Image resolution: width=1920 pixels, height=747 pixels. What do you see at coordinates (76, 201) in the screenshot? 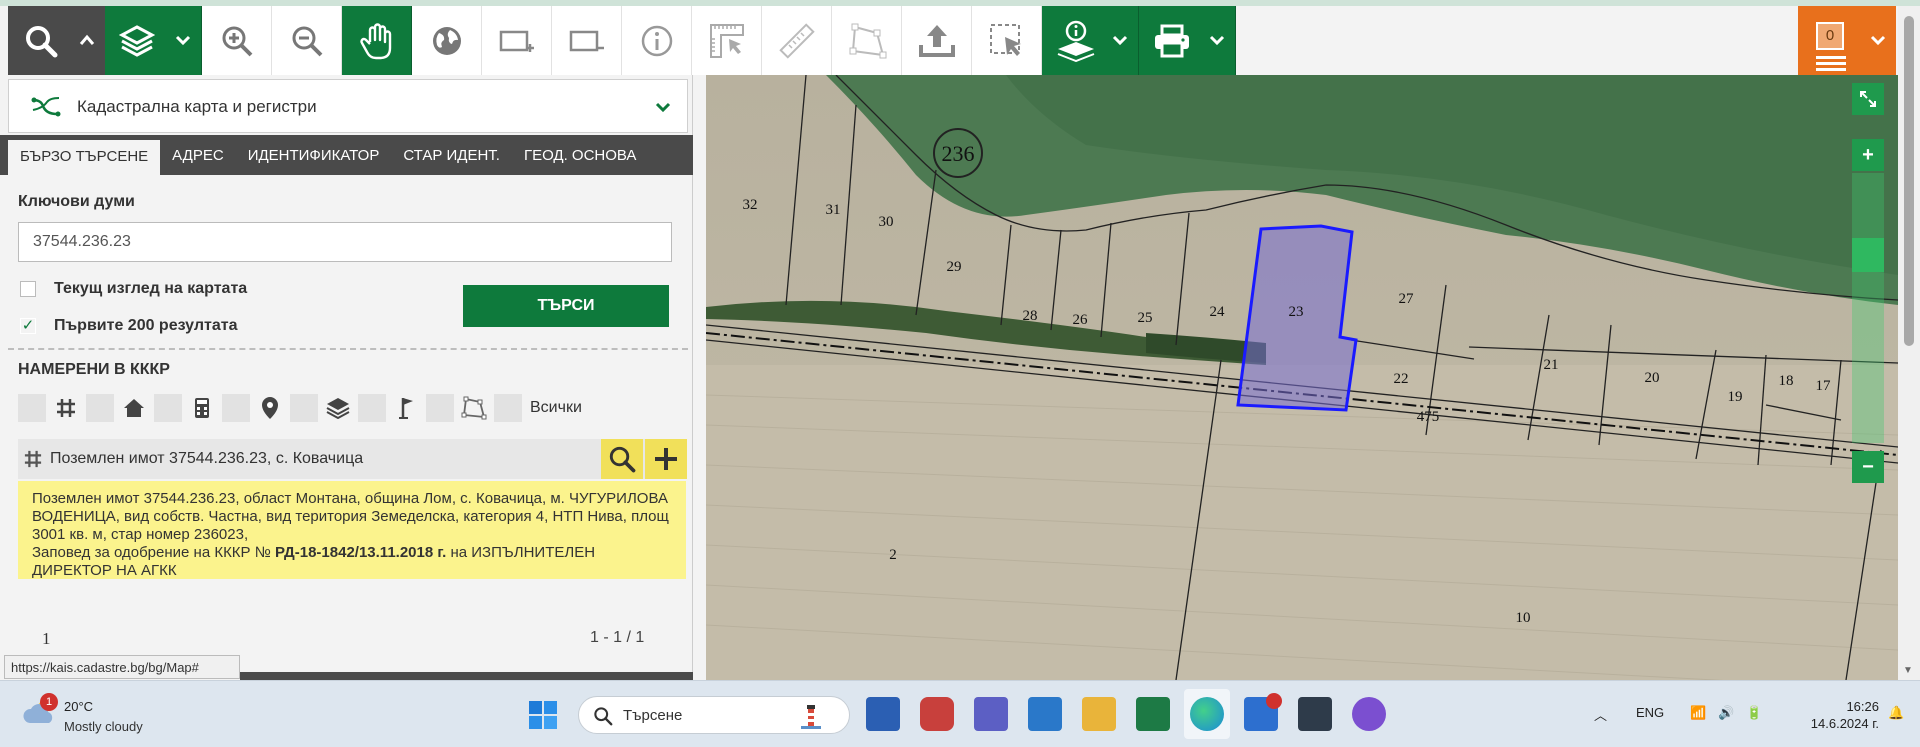
I see `keywords-label: Ключови думи` at bounding box center [76, 201].